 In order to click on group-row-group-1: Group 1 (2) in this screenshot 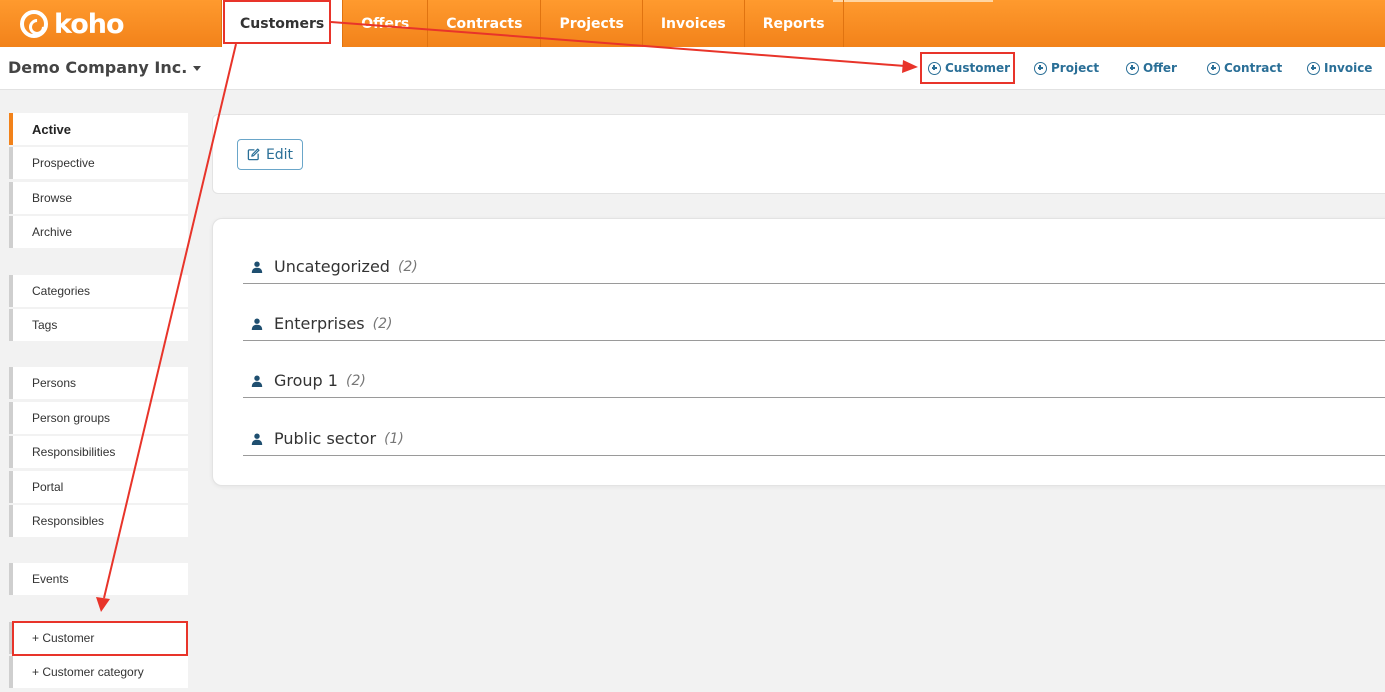, I will do `click(814, 381)`.